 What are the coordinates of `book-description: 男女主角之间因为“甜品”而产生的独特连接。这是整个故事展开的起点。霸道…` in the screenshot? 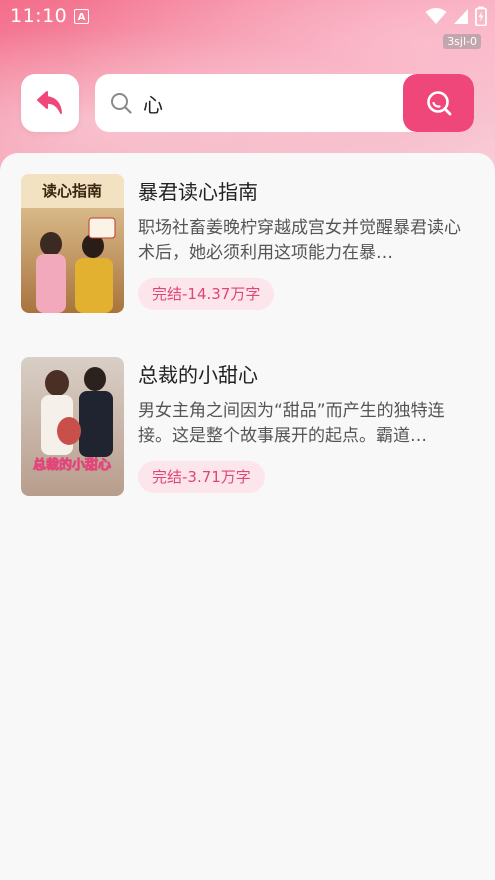 It's located at (291, 423).